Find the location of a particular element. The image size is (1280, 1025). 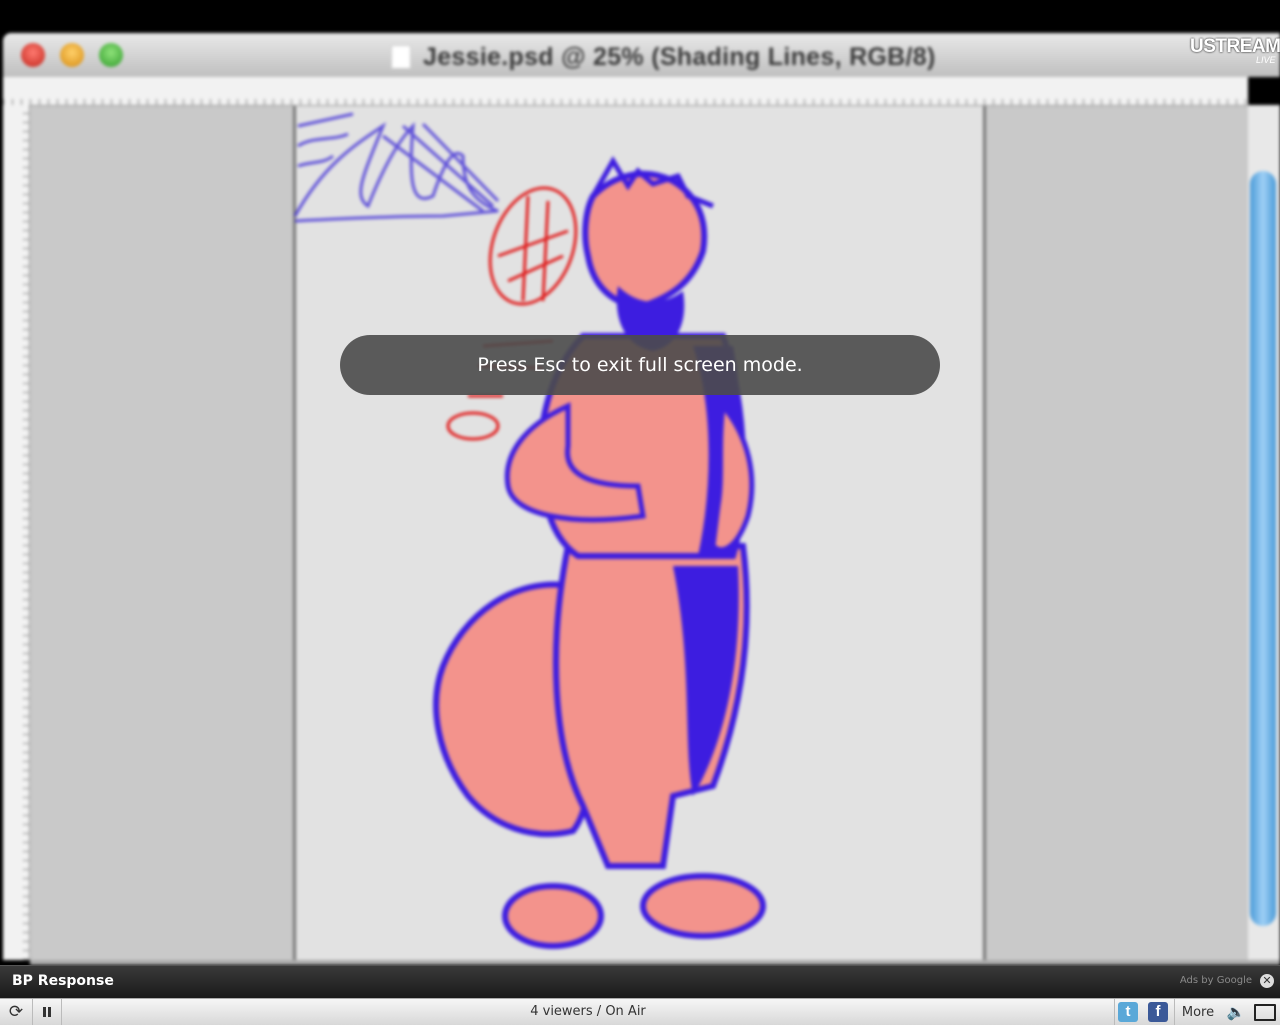

channel-title: BP Response is located at coordinates (63, 981).